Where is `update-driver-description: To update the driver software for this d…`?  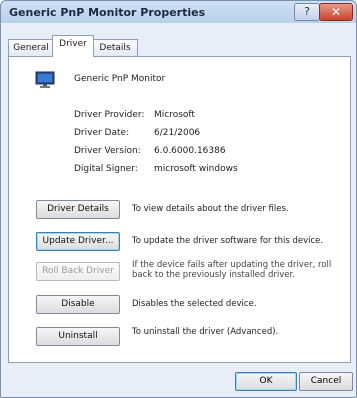
update-driver-description: To update the driver software for this d… is located at coordinates (228, 241).